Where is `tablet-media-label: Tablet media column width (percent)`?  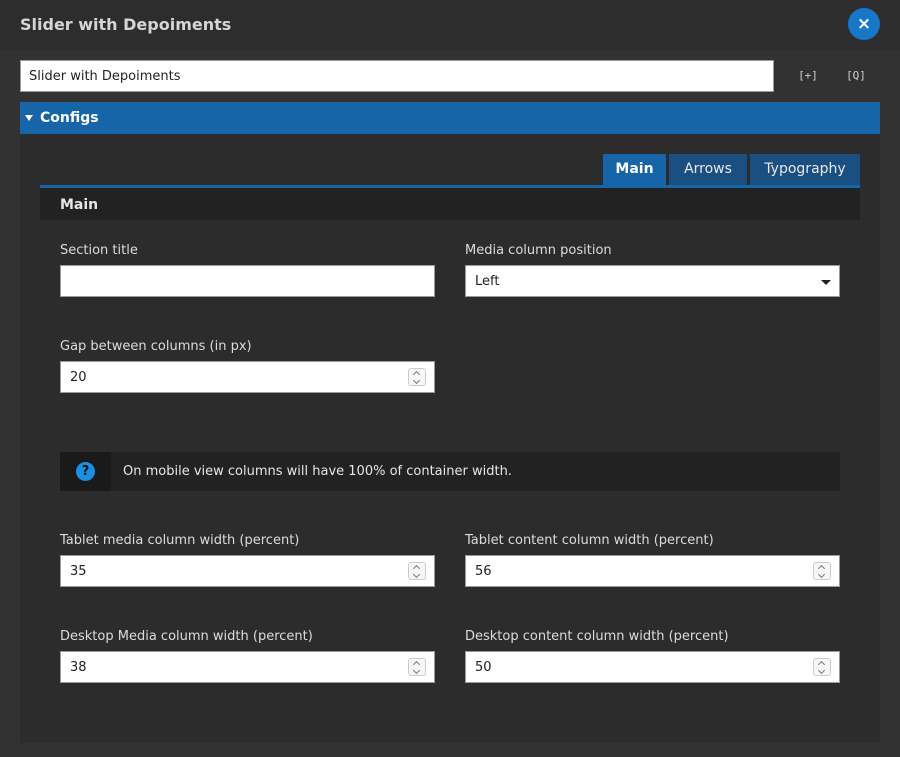
tablet-media-label: Tablet media column width (percent) is located at coordinates (180, 540).